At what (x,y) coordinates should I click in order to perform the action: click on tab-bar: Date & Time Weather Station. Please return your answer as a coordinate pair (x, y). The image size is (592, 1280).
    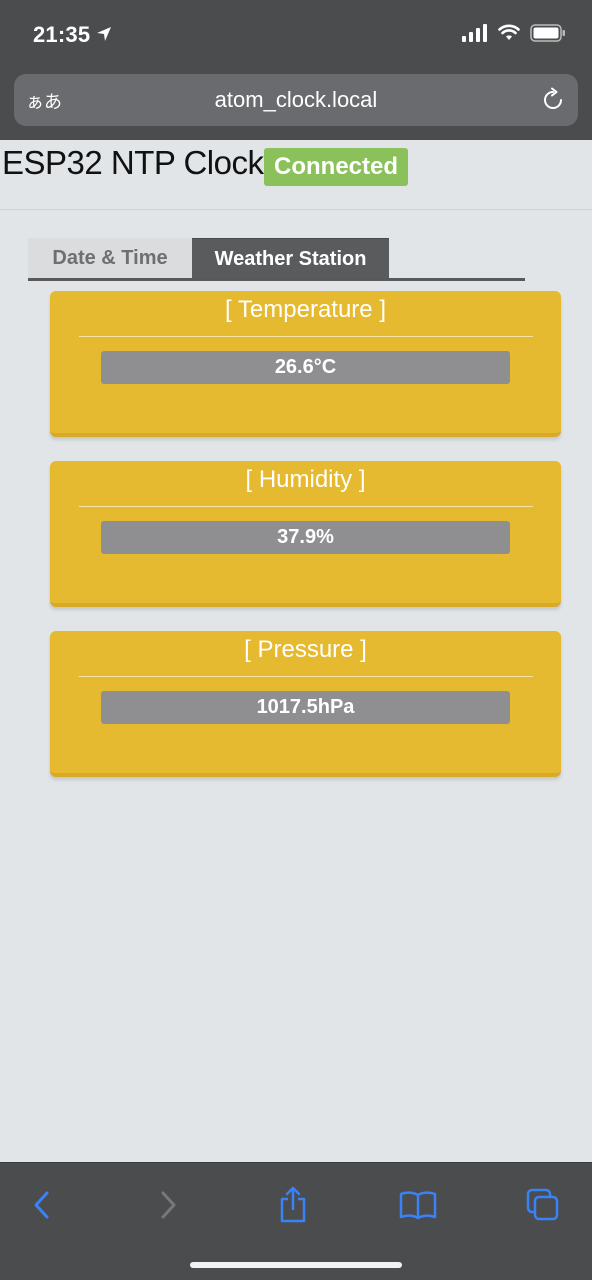
    Looking at the image, I should click on (276, 259).